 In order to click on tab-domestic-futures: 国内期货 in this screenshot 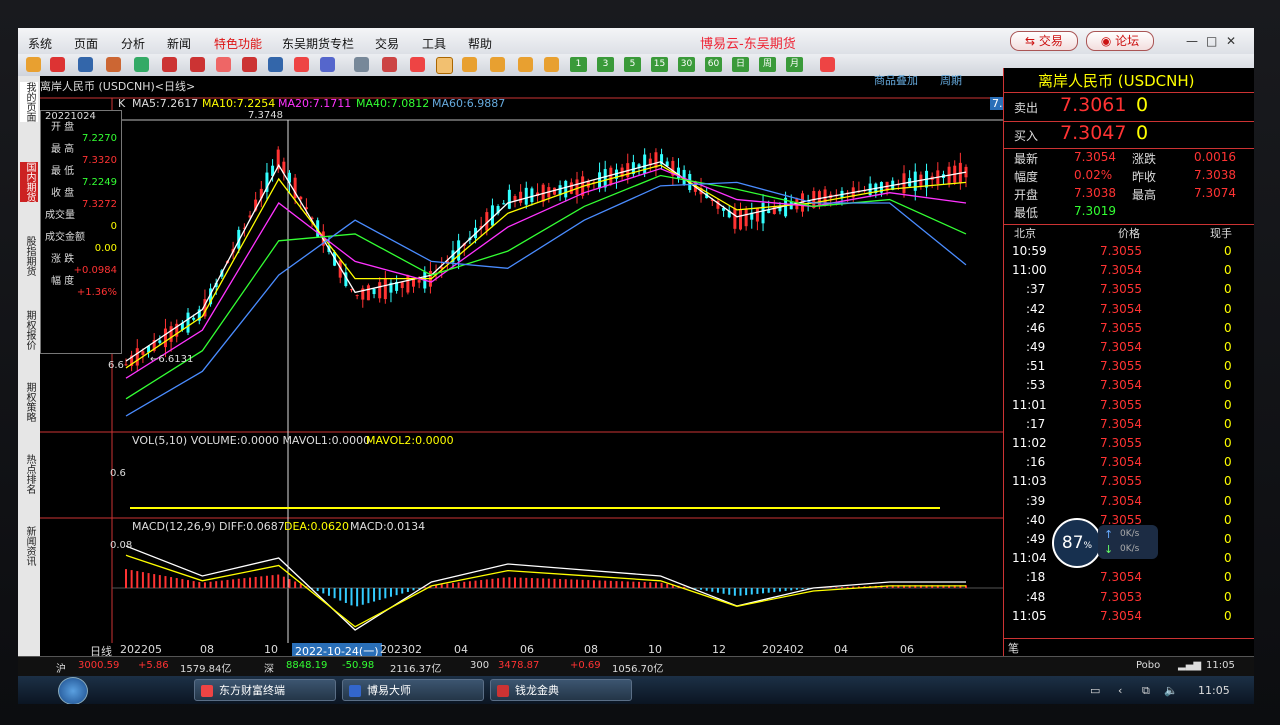, I will do `click(29, 182)`.